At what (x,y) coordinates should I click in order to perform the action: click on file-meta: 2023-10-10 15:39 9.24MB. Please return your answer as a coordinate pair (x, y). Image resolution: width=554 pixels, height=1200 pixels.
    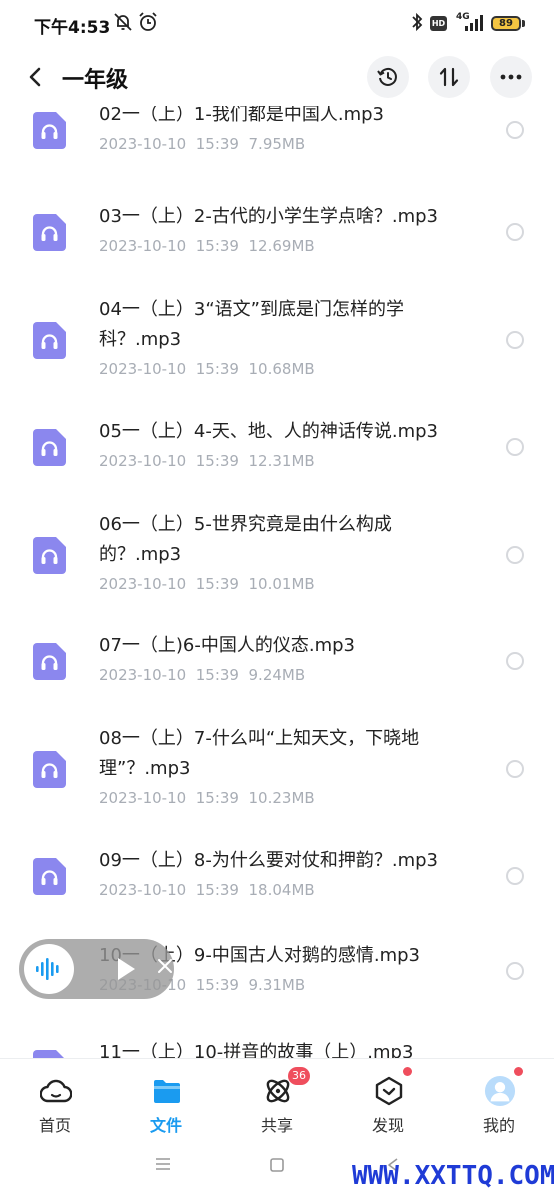
    Looking at the image, I should click on (202, 675).